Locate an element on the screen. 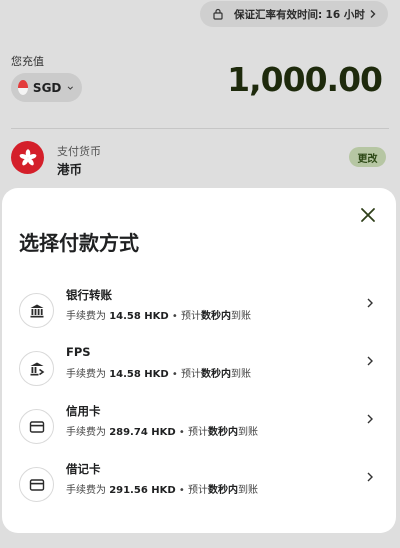  method-name: 银行转账 is located at coordinates (89, 295).